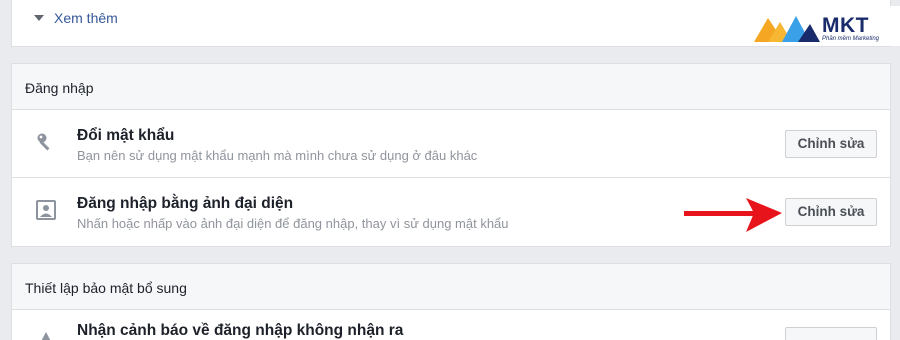 This screenshot has width=900, height=340. I want to click on profile-picture-icon, so click(46, 210).